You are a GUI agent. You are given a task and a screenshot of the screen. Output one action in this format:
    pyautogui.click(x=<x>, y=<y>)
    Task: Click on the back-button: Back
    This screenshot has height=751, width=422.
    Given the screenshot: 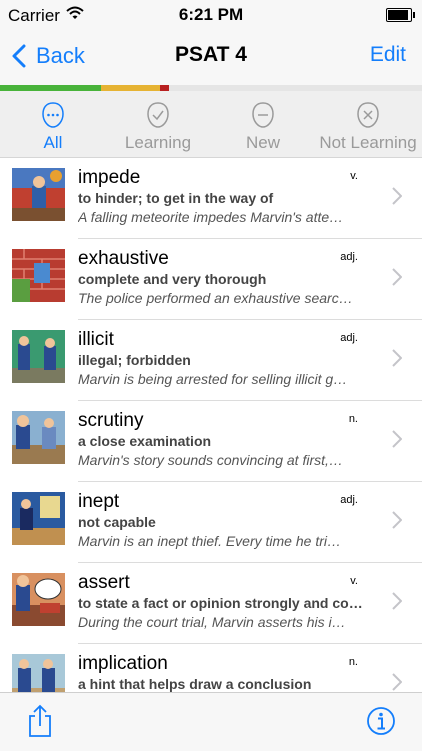 What is the action you would take?
    pyautogui.click(x=48, y=56)
    